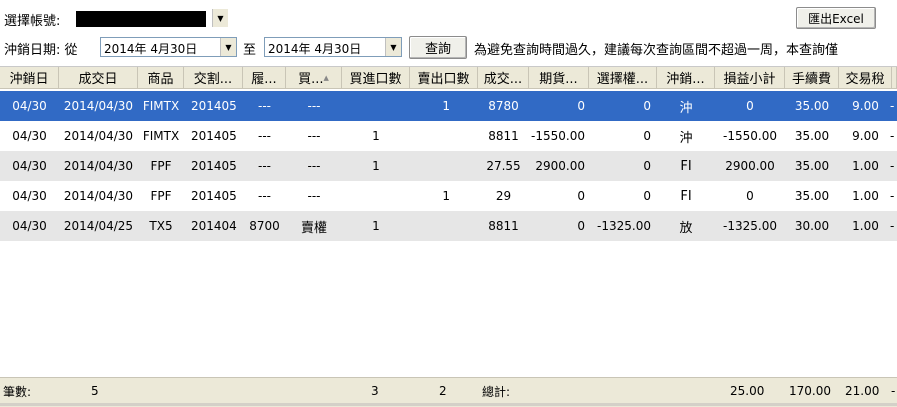  Describe the element at coordinates (141, 19) in the screenshot. I see `account-select-masked` at that location.